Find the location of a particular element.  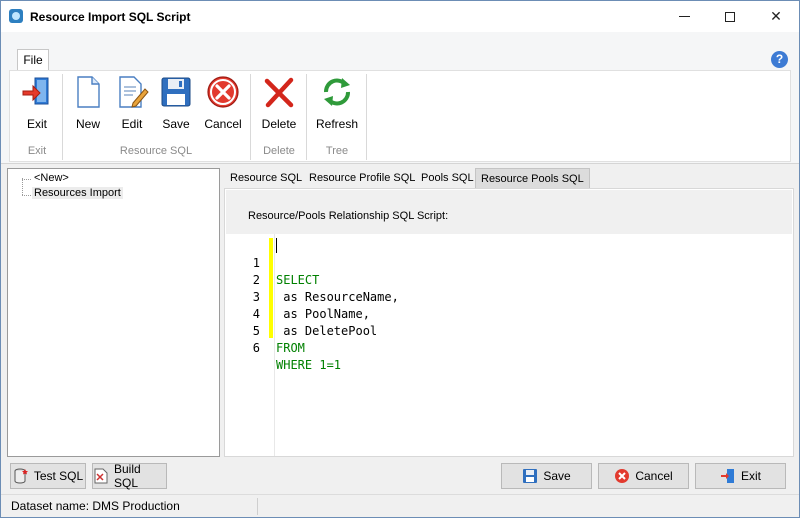

cancel-ribbon-button: Cancel is located at coordinates (223, 104).